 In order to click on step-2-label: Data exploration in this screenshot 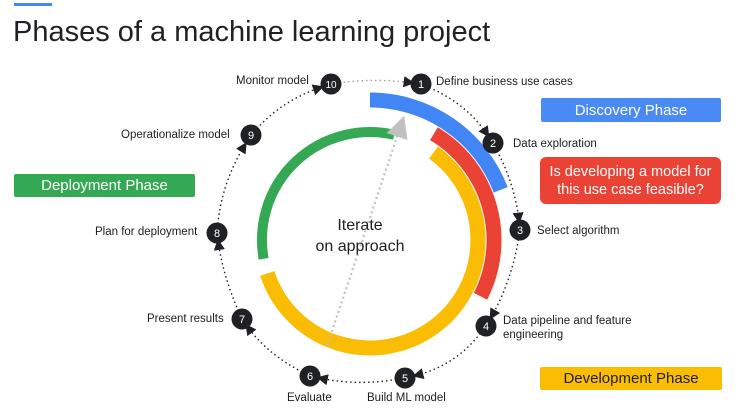, I will do `click(555, 144)`.